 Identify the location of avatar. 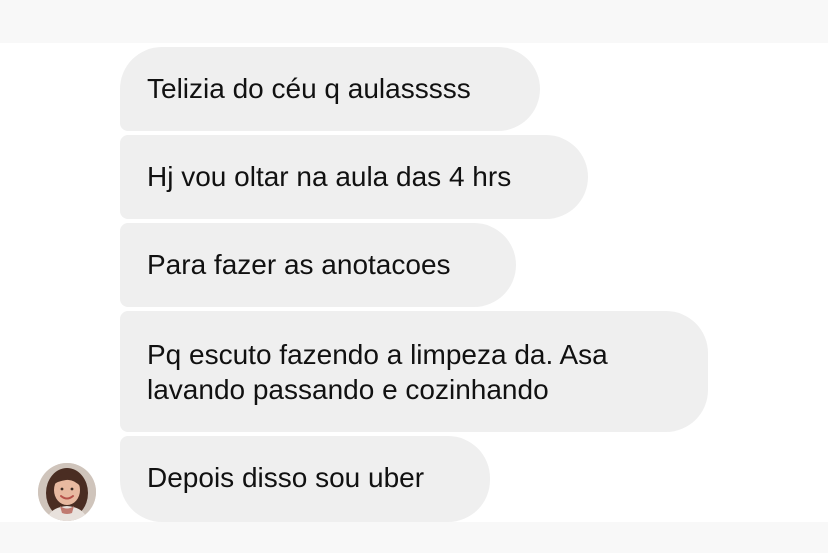
(67, 492).